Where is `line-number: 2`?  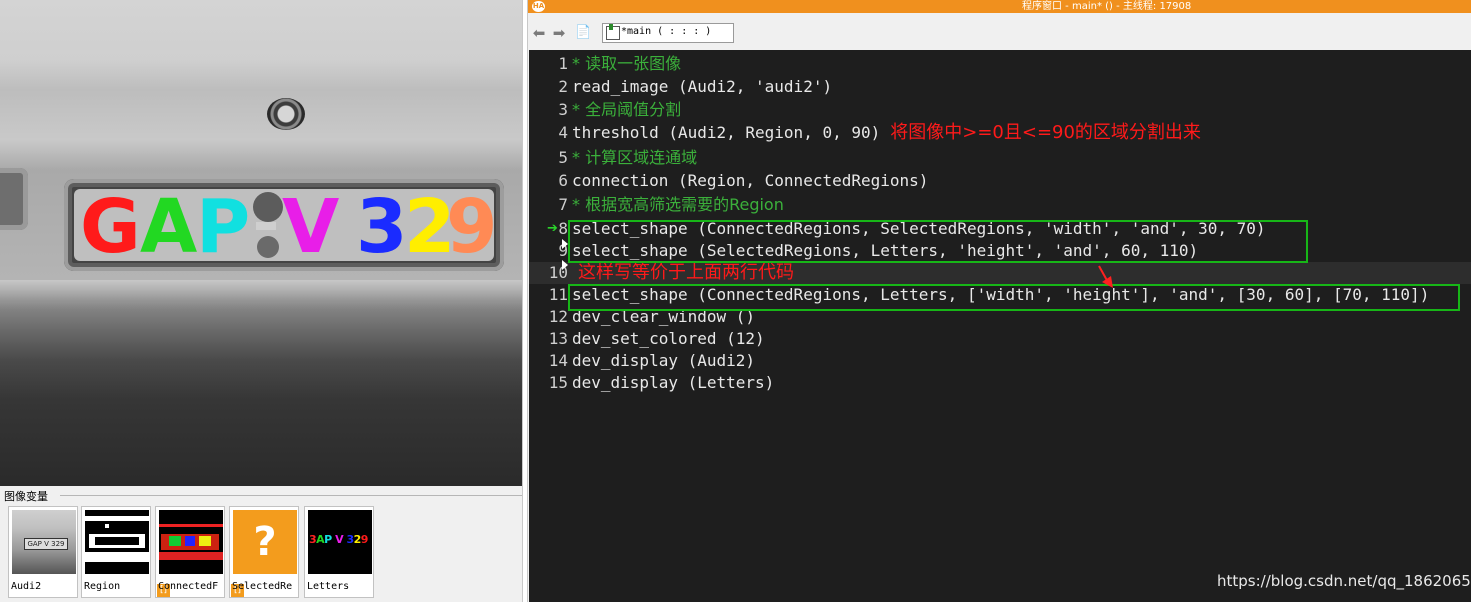
line-number: 2 is located at coordinates (563, 86).